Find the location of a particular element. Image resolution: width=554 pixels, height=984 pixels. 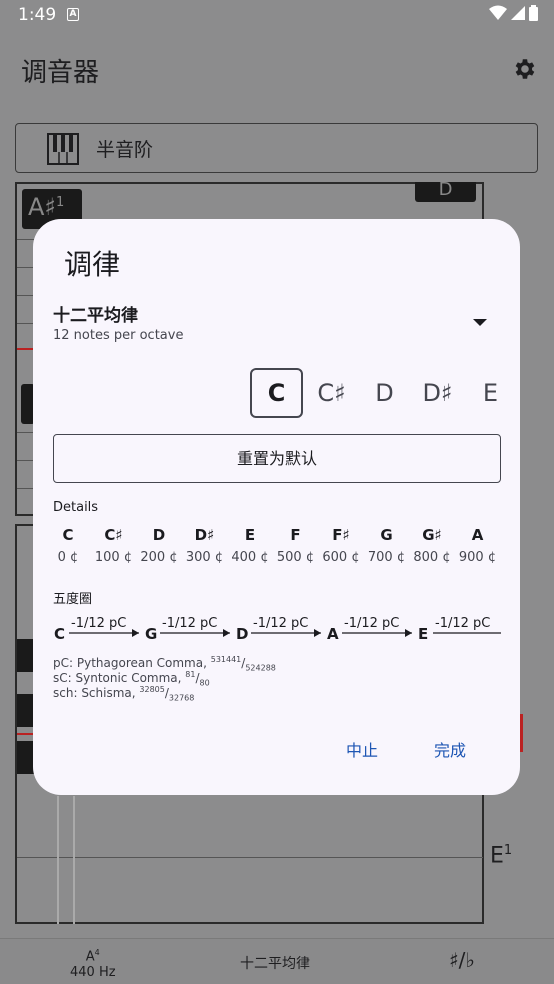

details-note: C♯ is located at coordinates (113, 535).